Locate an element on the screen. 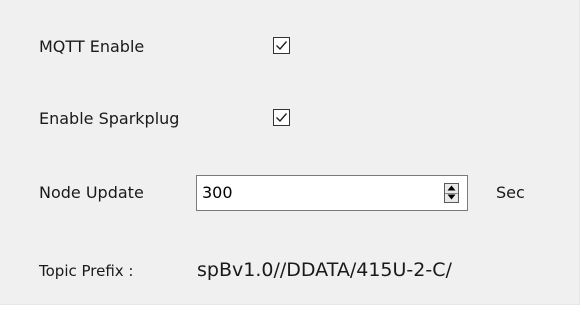  arrow-up-icon is located at coordinates (451, 188).